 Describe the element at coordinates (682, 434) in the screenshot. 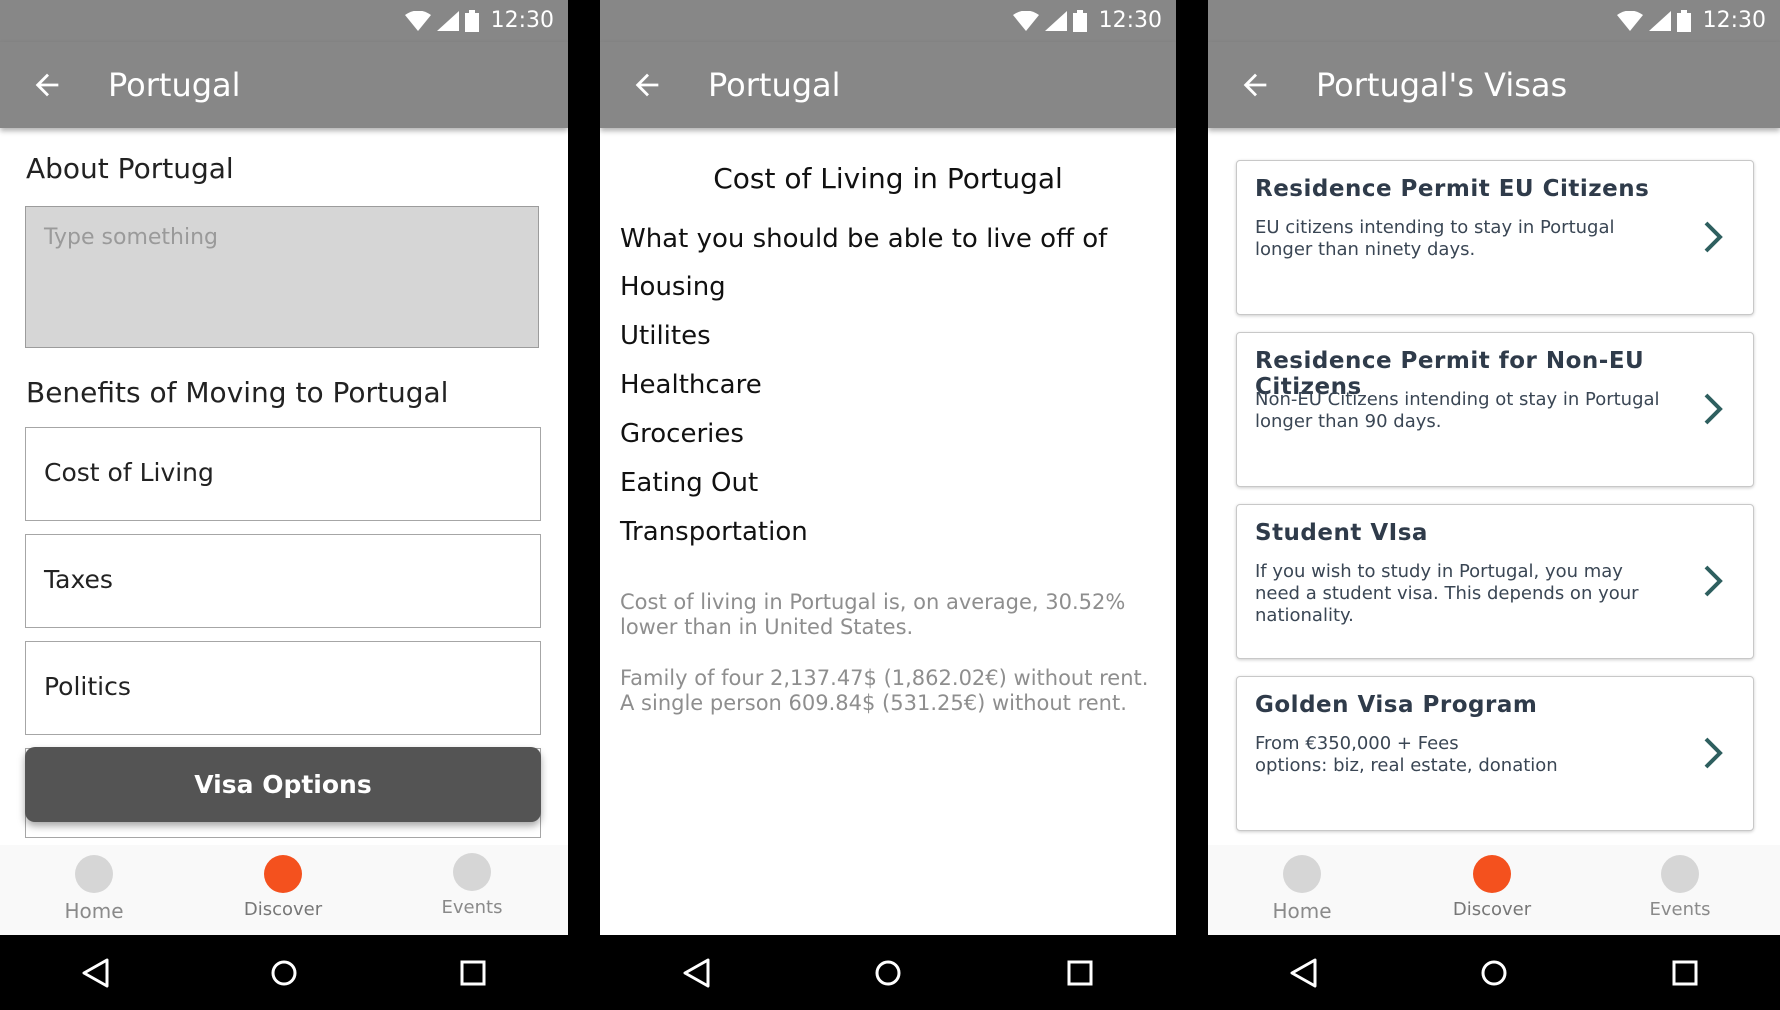

I see `cost-item-groceries: Groceries` at that location.